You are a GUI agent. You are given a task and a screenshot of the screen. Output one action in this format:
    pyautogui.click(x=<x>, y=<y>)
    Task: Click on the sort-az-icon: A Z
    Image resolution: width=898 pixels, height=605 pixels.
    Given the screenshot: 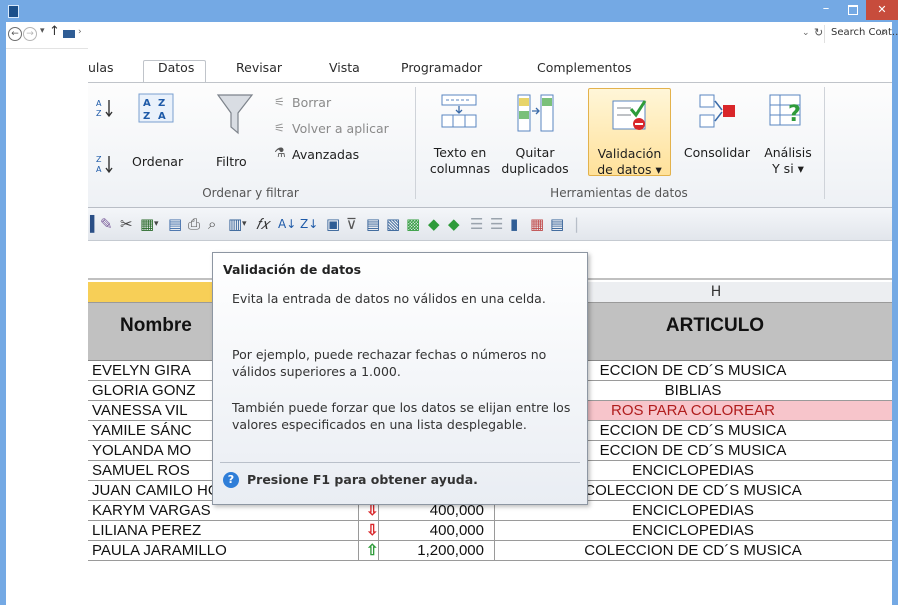 What is the action you would take?
    pyautogui.click(x=104, y=108)
    